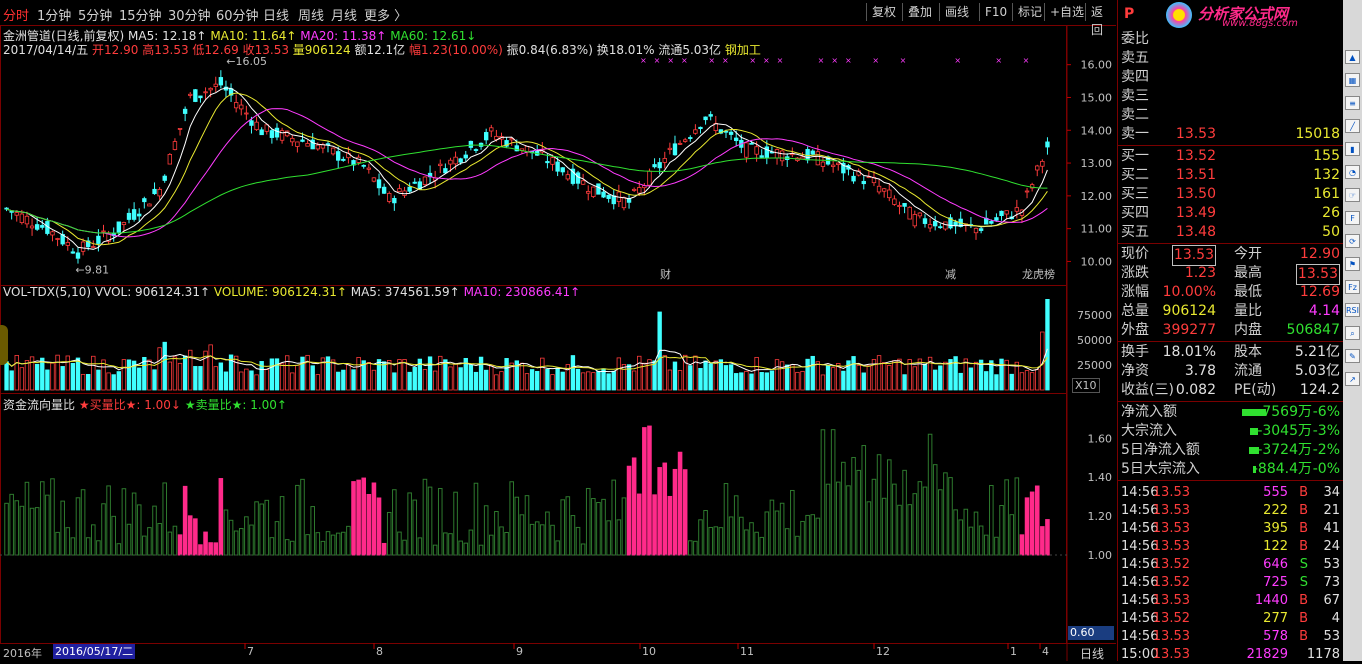 This screenshot has width=1362, height=664. What do you see at coordinates (1352, 218) in the screenshot?
I see `f10-tool-icon: F` at bounding box center [1352, 218].